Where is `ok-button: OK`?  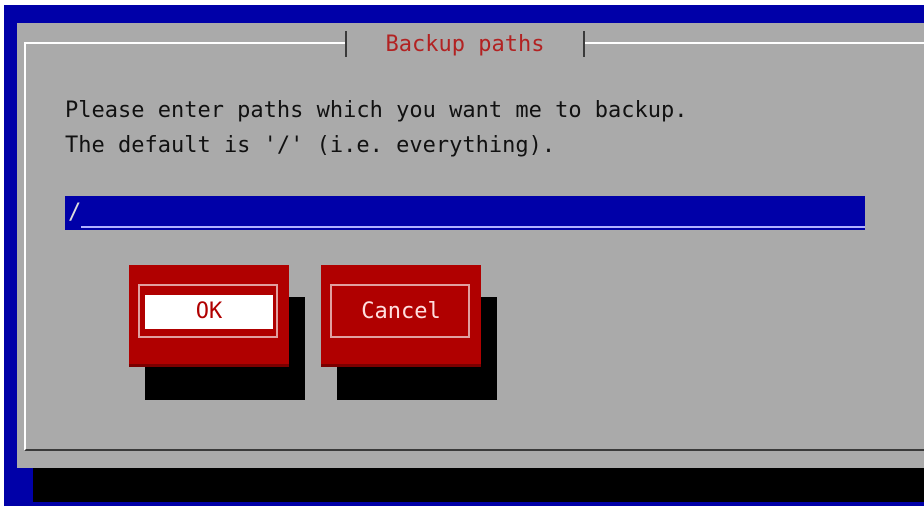
ok-button: OK is located at coordinates (209, 316).